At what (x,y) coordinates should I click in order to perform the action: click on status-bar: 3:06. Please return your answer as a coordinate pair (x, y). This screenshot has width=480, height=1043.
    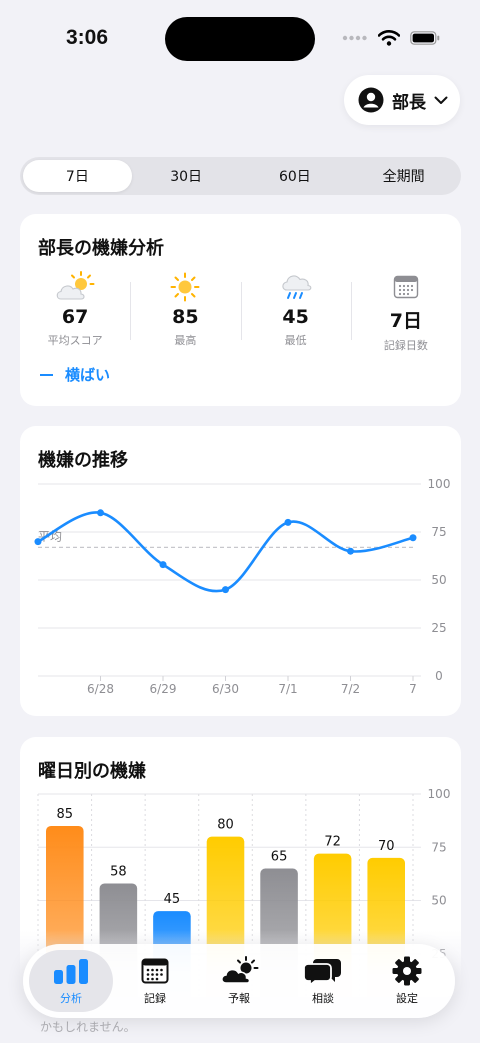
    Looking at the image, I should click on (240, 40).